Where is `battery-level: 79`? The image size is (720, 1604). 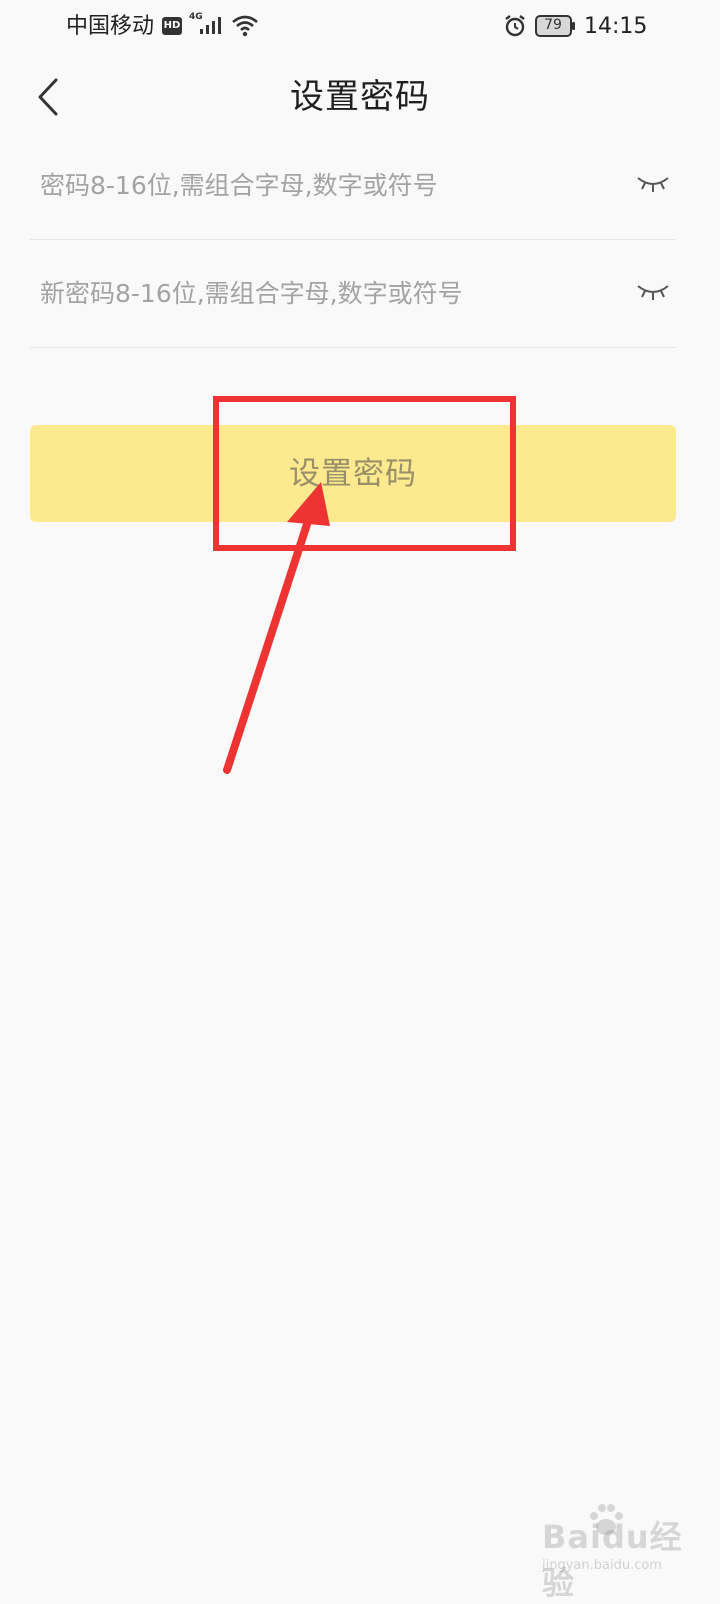 battery-level: 79 is located at coordinates (553, 25).